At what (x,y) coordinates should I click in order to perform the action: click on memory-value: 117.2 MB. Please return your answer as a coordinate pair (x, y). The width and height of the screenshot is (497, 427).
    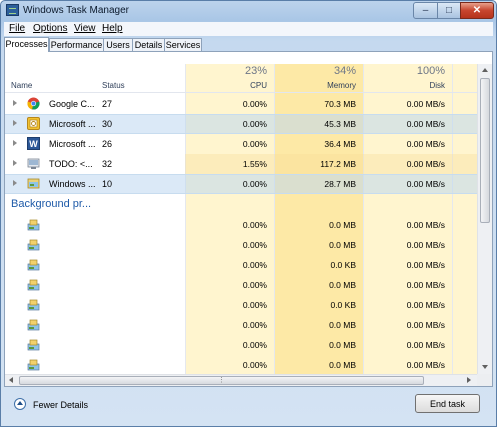
    Looking at the image, I should click on (338, 164).